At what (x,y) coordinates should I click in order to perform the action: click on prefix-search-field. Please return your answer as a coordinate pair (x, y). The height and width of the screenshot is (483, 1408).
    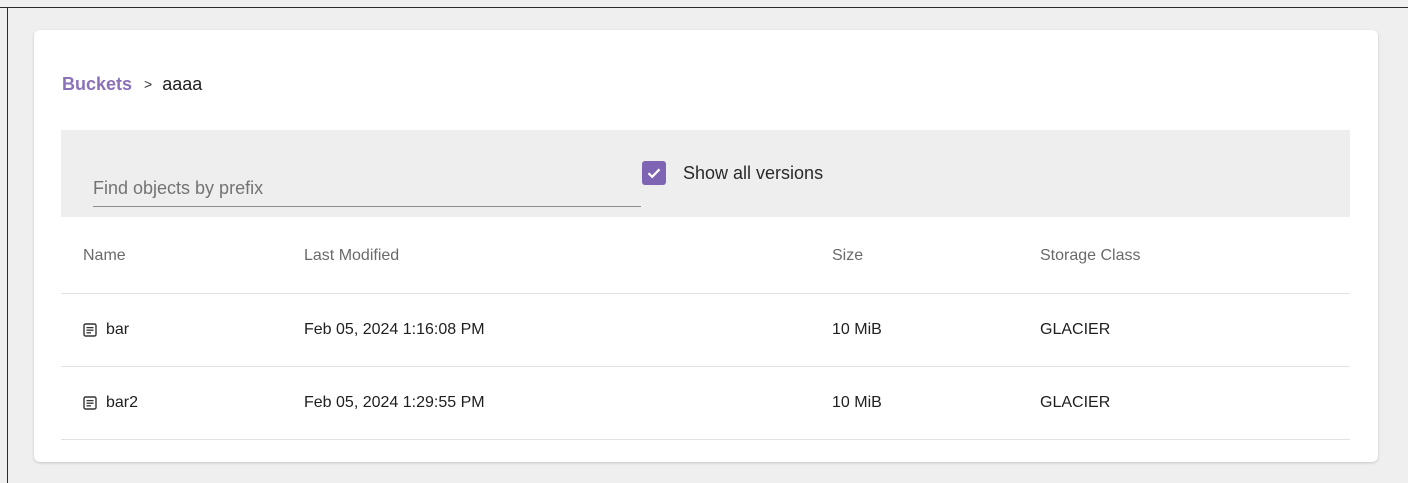
    Looking at the image, I should click on (367, 183).